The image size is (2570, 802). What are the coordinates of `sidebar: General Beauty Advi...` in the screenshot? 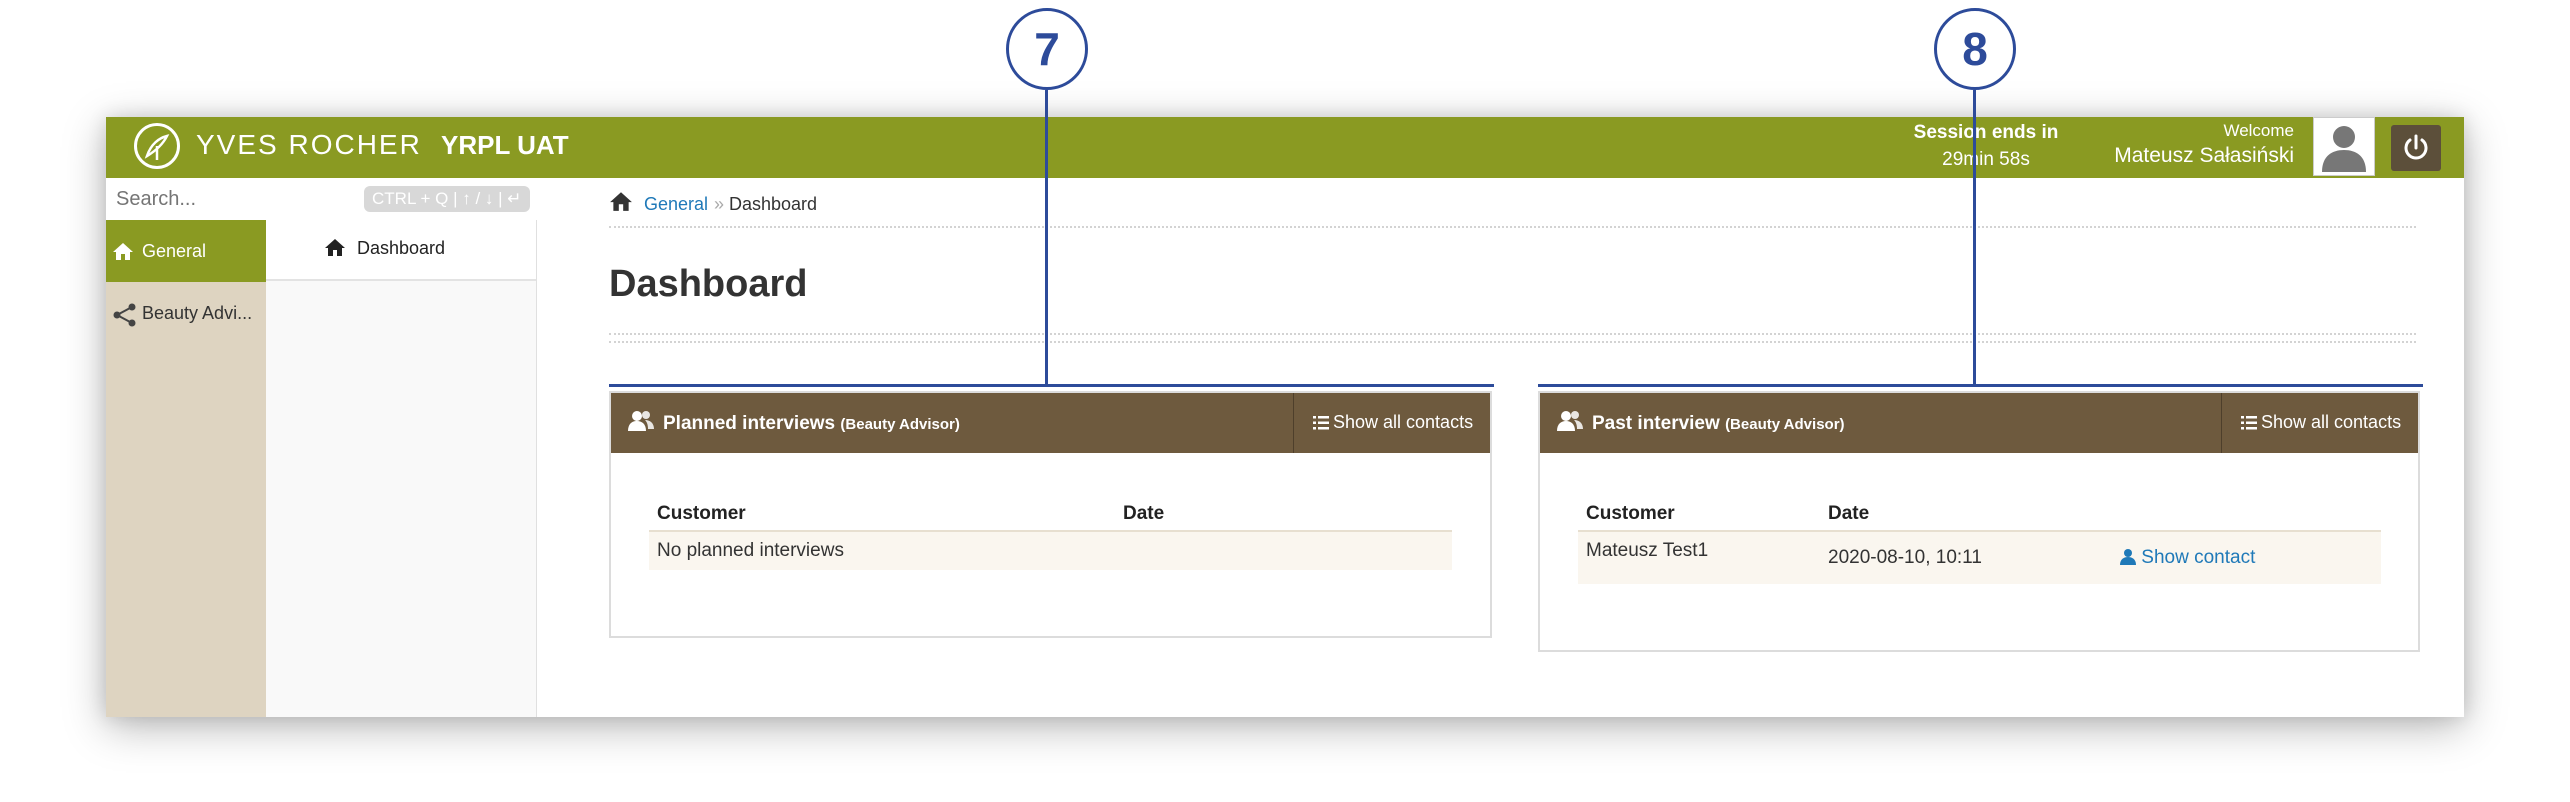 It's located at (186, 468).